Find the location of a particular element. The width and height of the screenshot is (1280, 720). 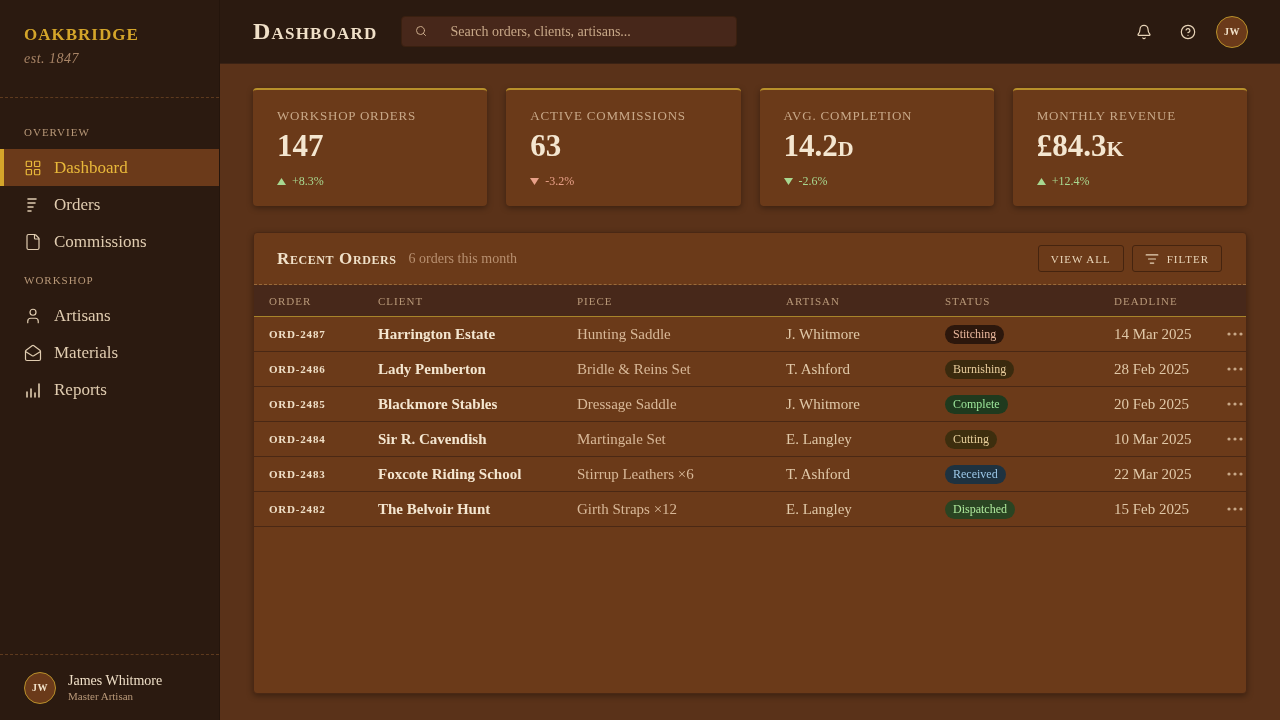

nav-label: Reports is located at coordinates (80, 389).